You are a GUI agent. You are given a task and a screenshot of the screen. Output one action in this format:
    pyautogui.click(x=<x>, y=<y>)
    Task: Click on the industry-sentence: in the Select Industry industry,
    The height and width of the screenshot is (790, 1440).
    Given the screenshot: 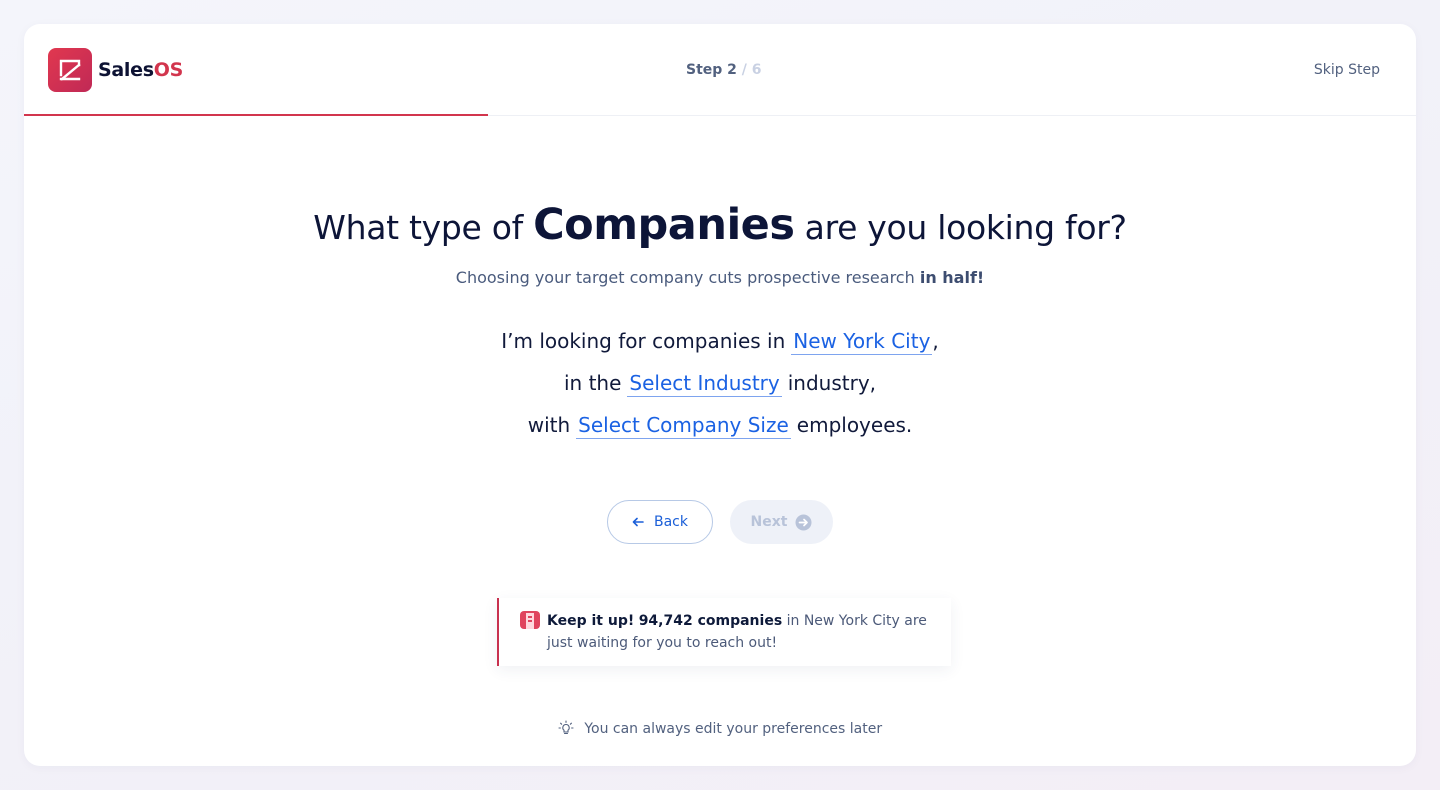 What is the action you would take?
    pyautogui.click(x=720, y=383)
    